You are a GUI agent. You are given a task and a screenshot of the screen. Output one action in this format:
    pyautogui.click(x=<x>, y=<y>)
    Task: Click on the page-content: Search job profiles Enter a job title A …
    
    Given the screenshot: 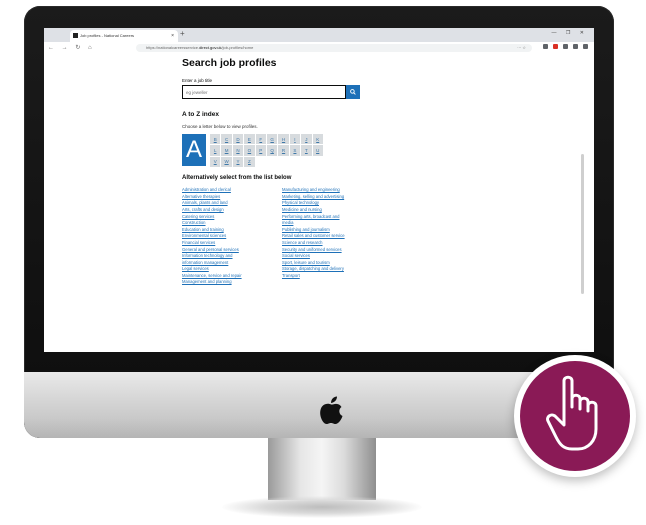 What is the action you would take?
    pyautogui.click(x=282, y=171)
    